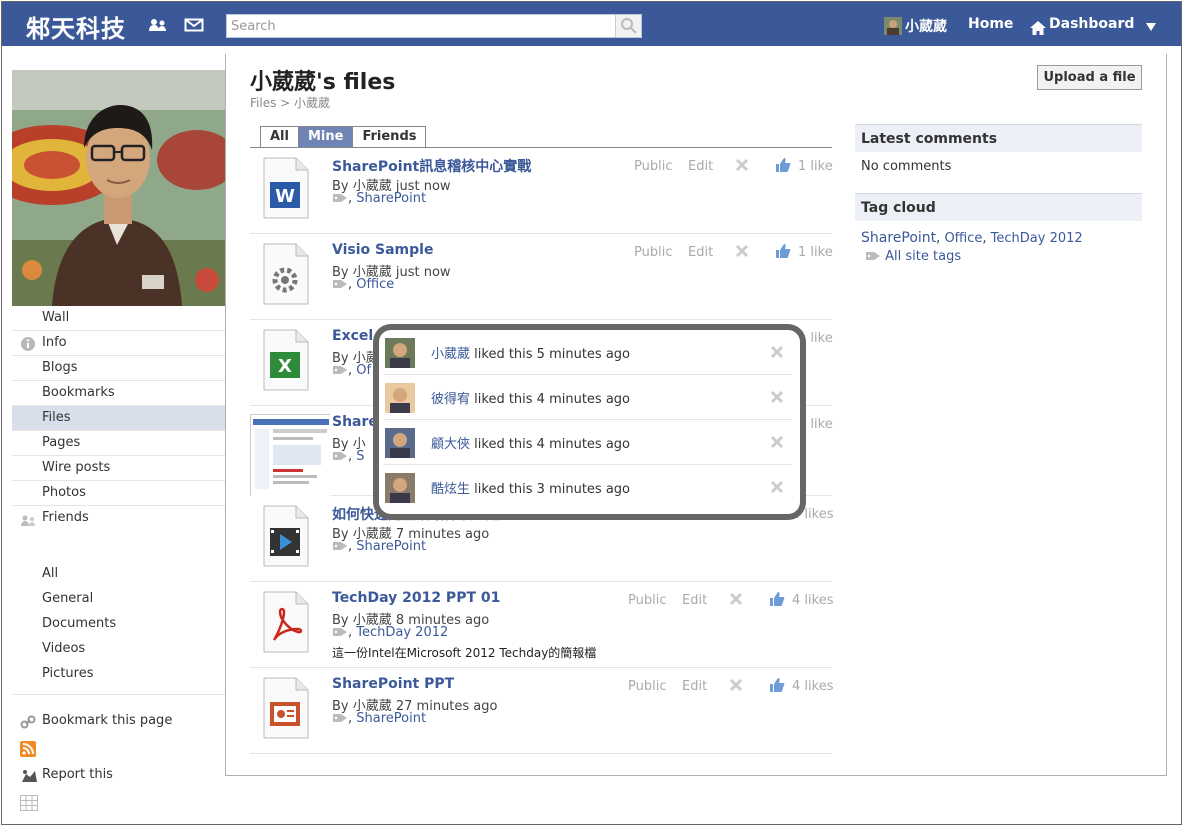 This screenshot has width=1184, height=827. Describe the element at coordinates (1151, 26) in the screenshot. I see `chevron-down-icon` at that location.